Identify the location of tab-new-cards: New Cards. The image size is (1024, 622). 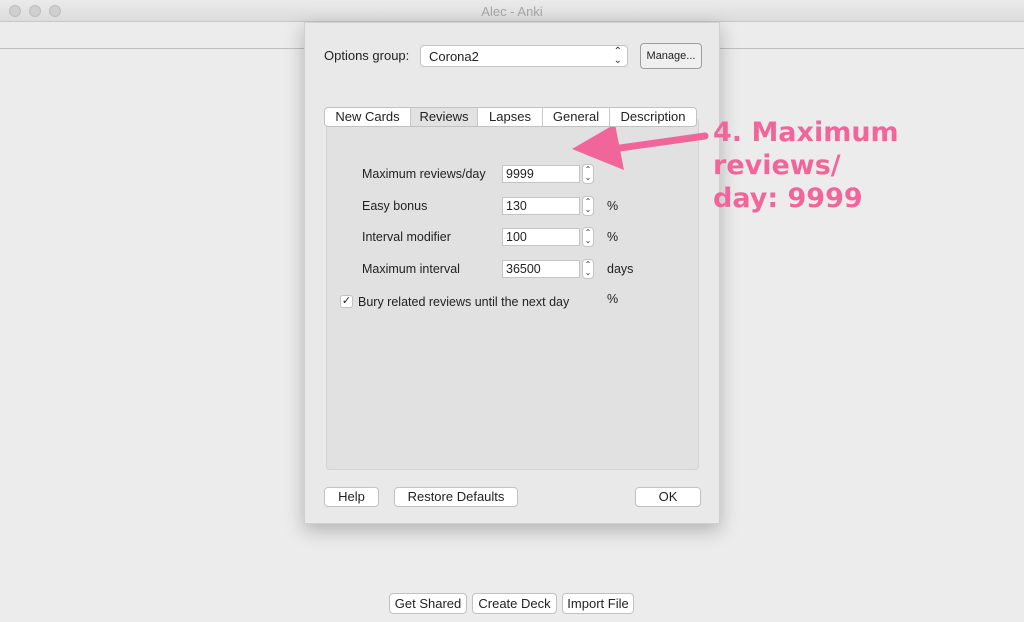
(368, 117).